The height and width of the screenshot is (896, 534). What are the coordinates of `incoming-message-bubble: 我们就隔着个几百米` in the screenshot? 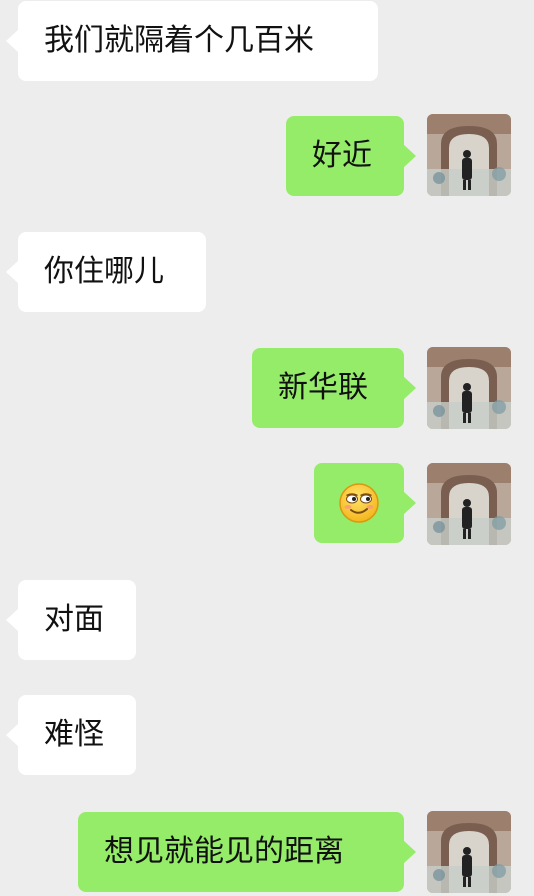 It's located at (192, 41).